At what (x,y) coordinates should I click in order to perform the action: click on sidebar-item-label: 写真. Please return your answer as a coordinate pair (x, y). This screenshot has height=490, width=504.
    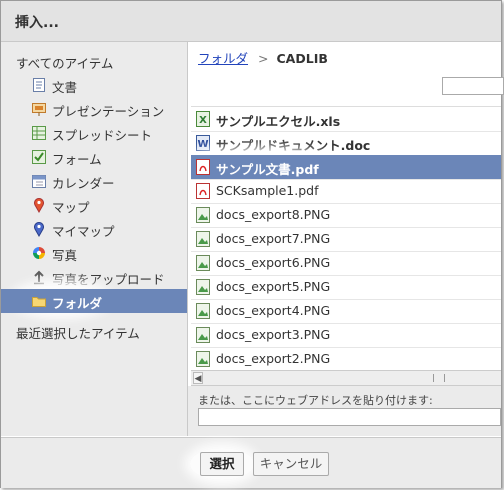
    Looking at the image, I should click on (65, 255).